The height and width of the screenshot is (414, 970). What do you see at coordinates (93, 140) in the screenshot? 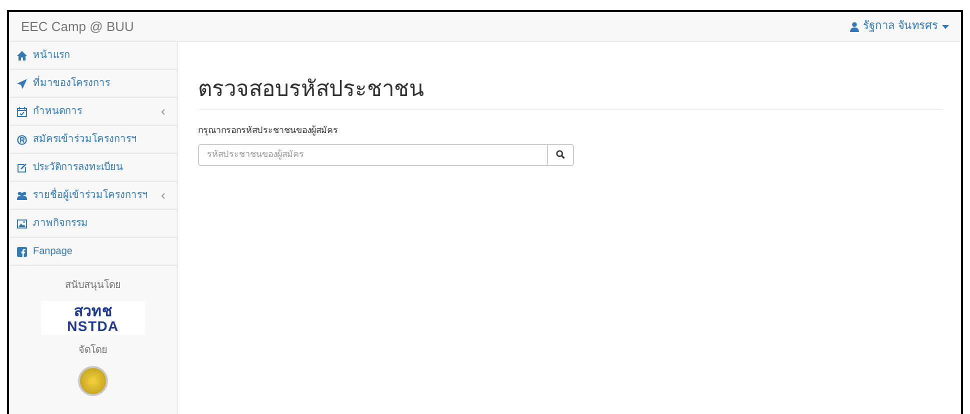
I see `sidebar-item: สมัครเข้าร่วมโครงการฯ` at bounding box center [93, 140].